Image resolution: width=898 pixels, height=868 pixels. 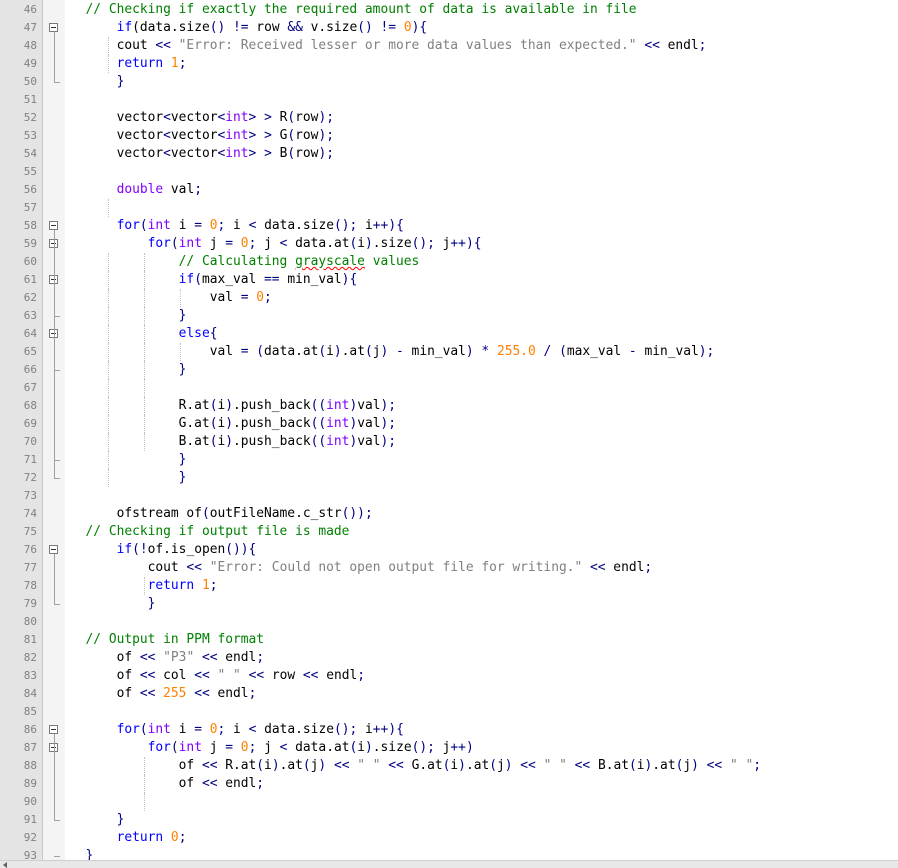 What do you see at coordinates (5, 865) in the screenshot?
I see `scroll-left-arrow-icon` at bounding box center [5, 865].